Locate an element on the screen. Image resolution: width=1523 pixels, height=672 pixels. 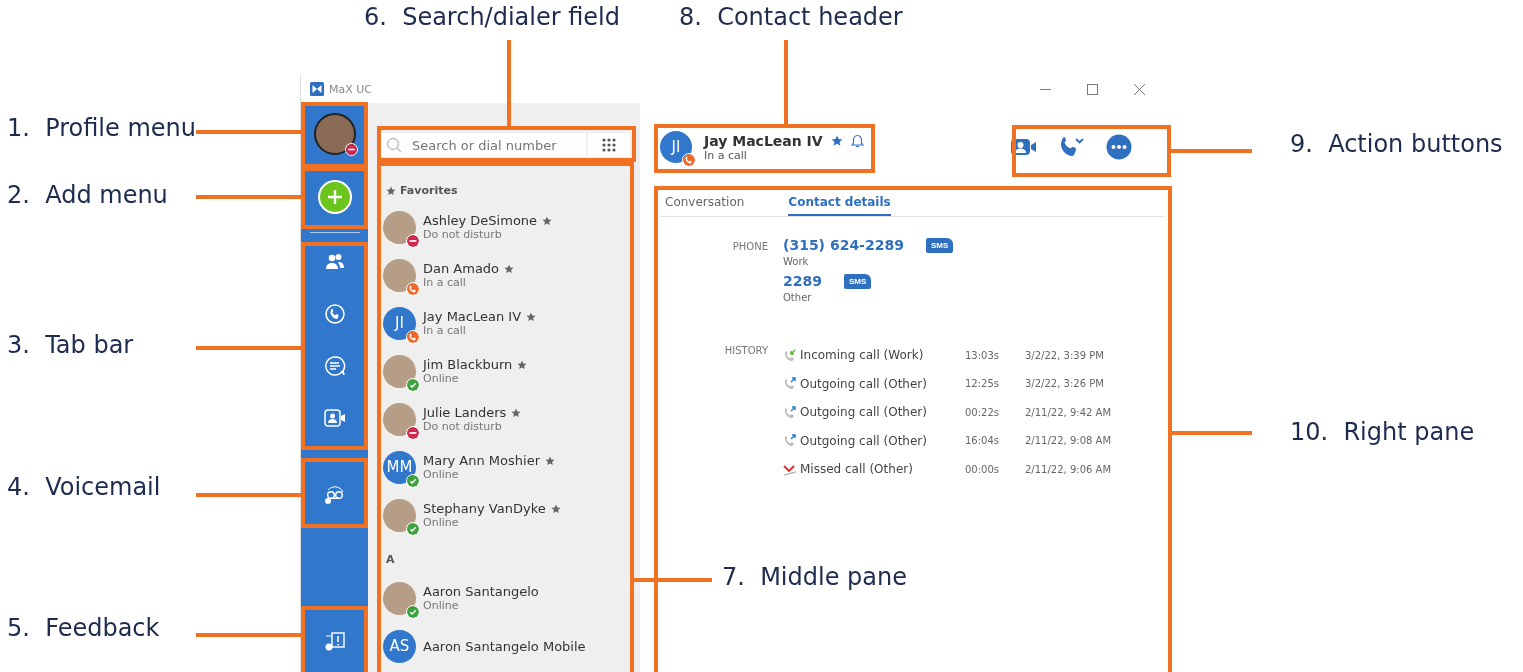
missed-call-icon is located at coordinates (789, 469).